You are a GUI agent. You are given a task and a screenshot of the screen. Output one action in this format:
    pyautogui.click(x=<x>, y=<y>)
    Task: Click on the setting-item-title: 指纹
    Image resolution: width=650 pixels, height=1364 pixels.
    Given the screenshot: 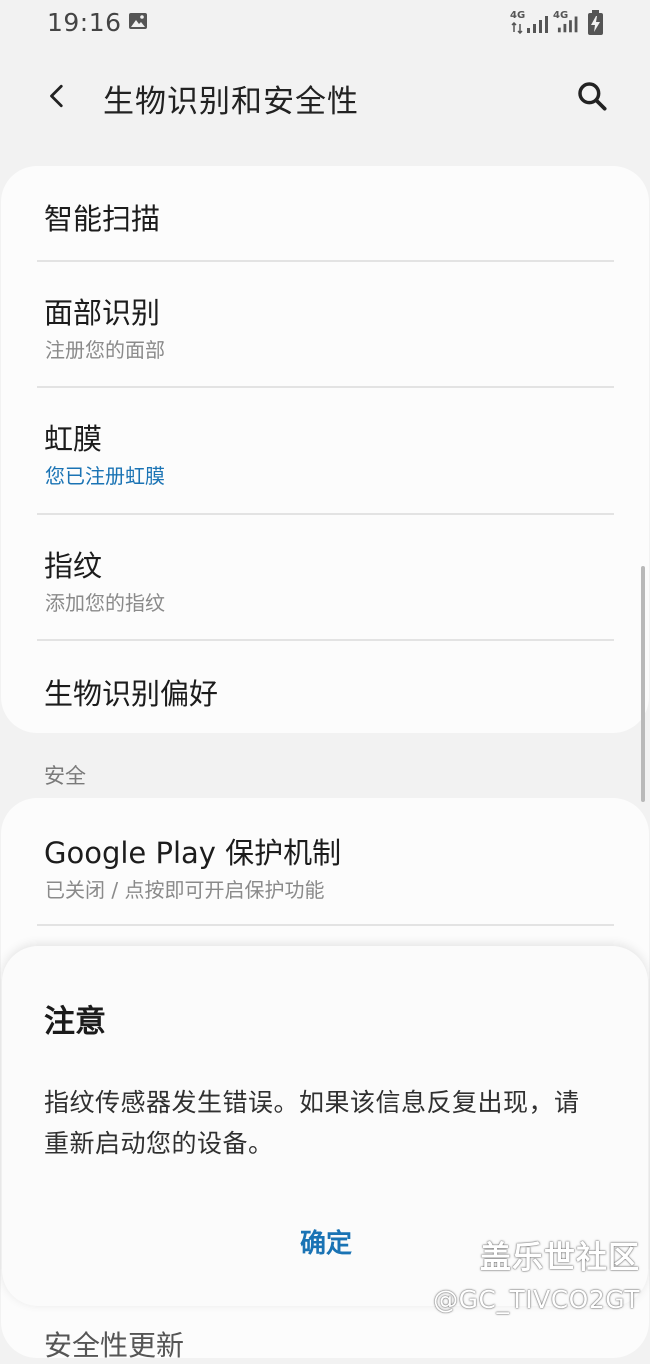 What is the action you would take?
    pyautogui.click(x=73, y=566)
    